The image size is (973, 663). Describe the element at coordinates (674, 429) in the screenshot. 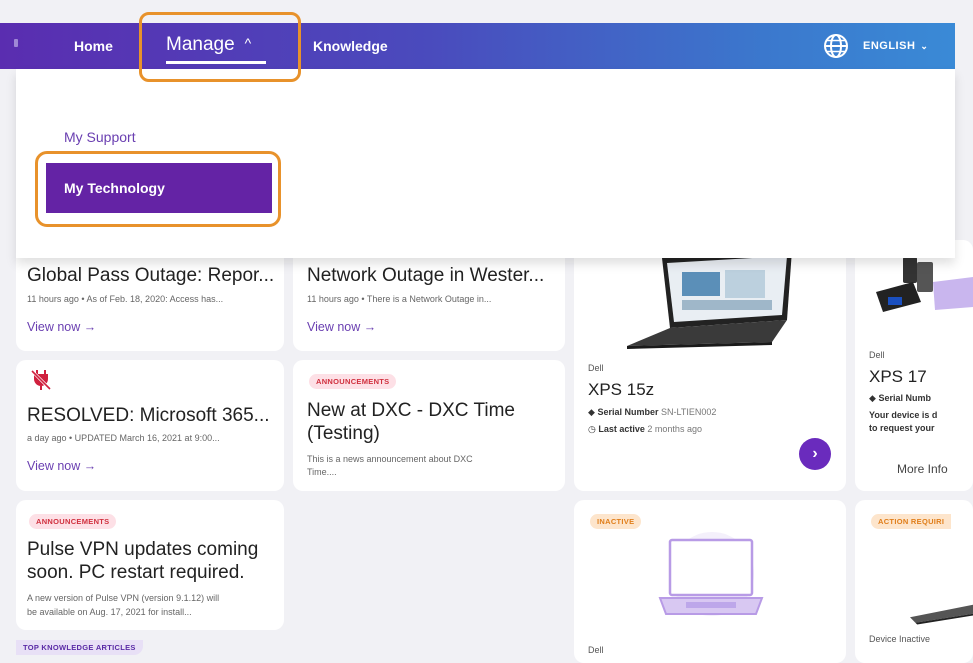

I see `last-active-value: 2 months ago` at that location.